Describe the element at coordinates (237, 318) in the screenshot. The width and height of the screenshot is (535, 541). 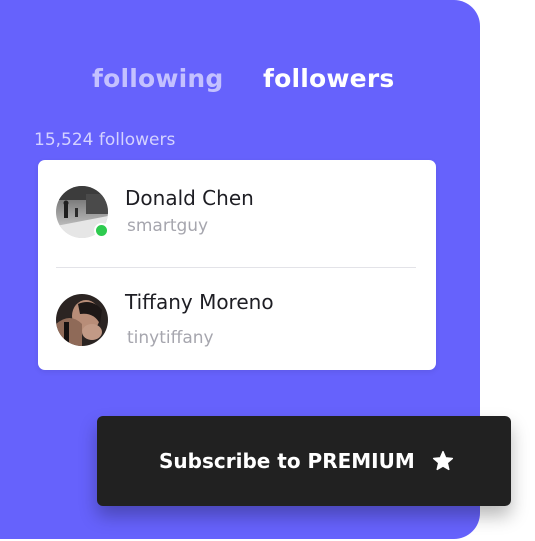
I see `list-item: Tiffany Moreno tinytiffany` at that location.